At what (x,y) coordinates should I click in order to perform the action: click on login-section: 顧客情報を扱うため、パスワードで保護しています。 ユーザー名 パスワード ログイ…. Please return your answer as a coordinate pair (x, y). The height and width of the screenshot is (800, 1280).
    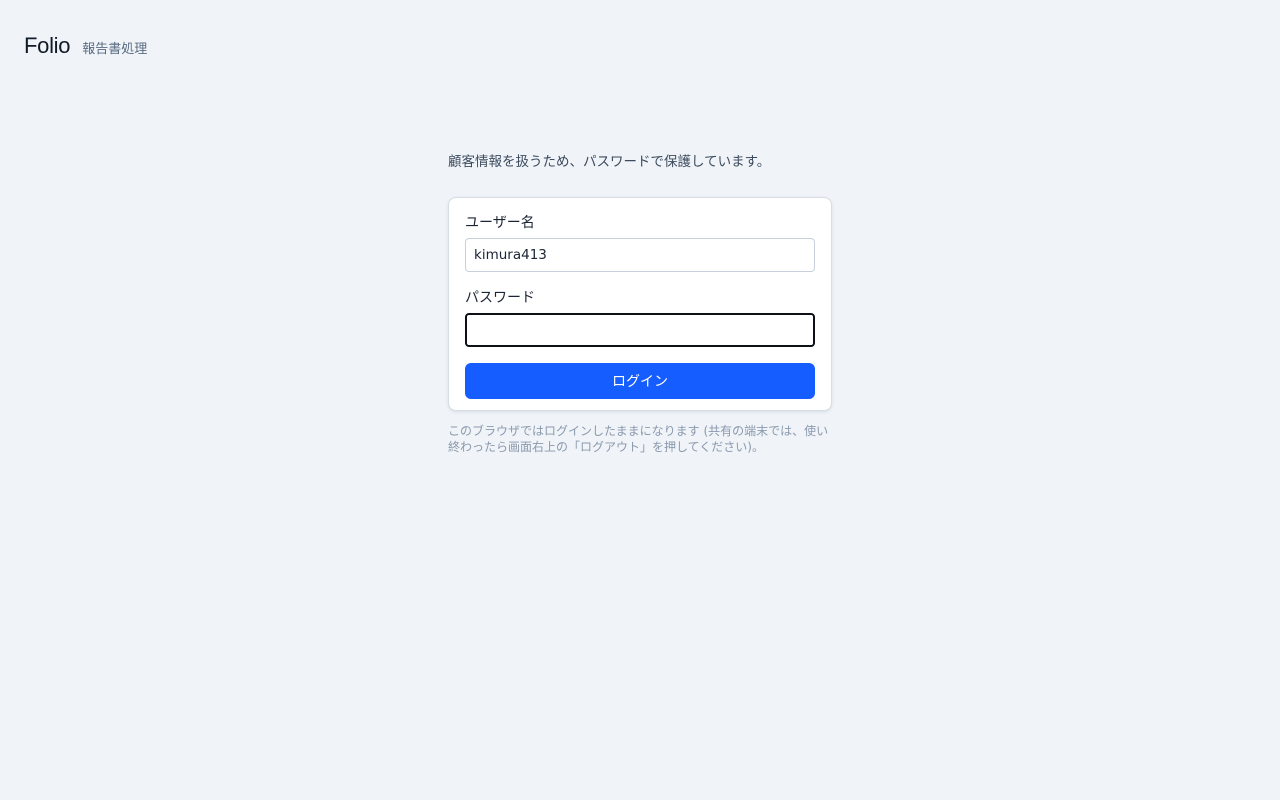
    Looking at the image, I should click on (640, 309).